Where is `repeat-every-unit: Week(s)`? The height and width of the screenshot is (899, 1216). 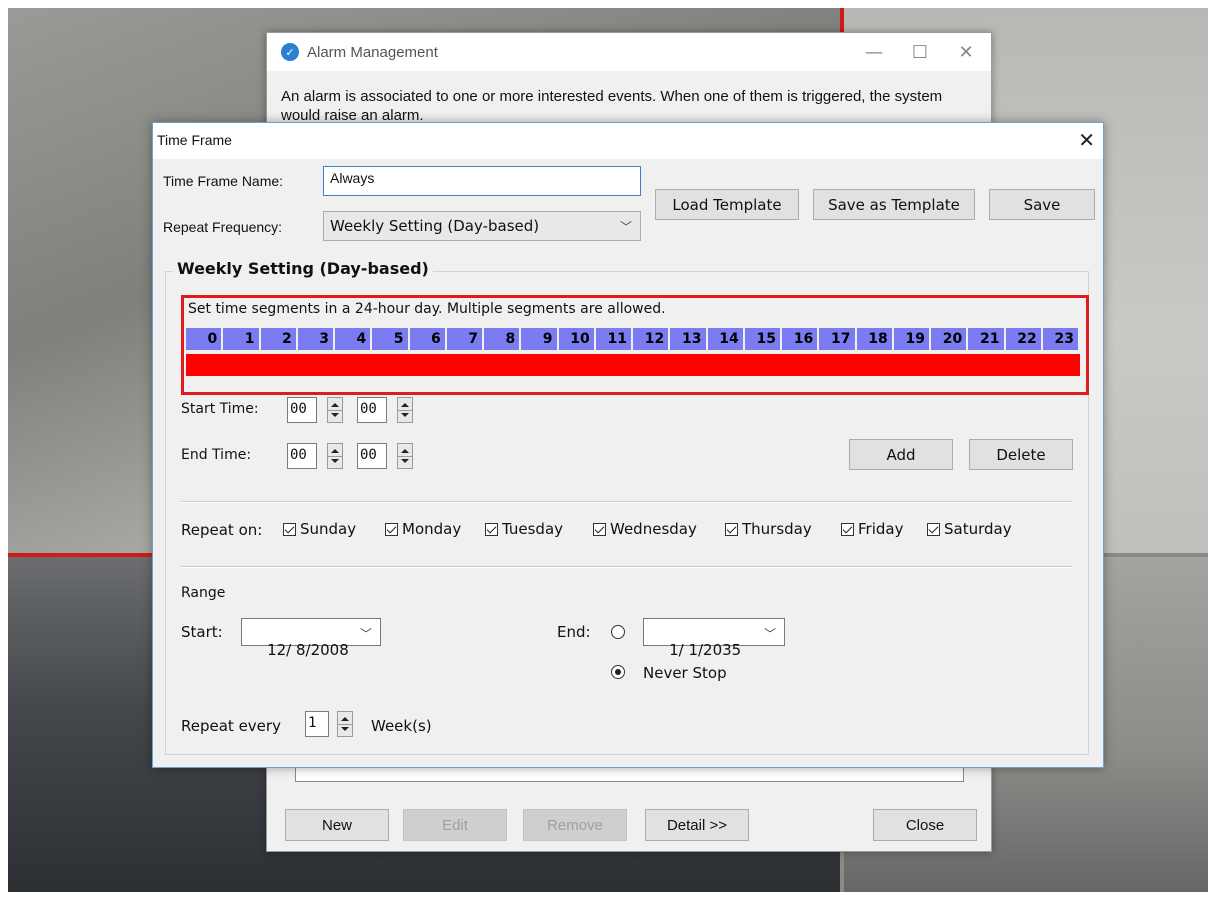
repeat-every-unit: Week(s) is located at coordinates (401, 726).